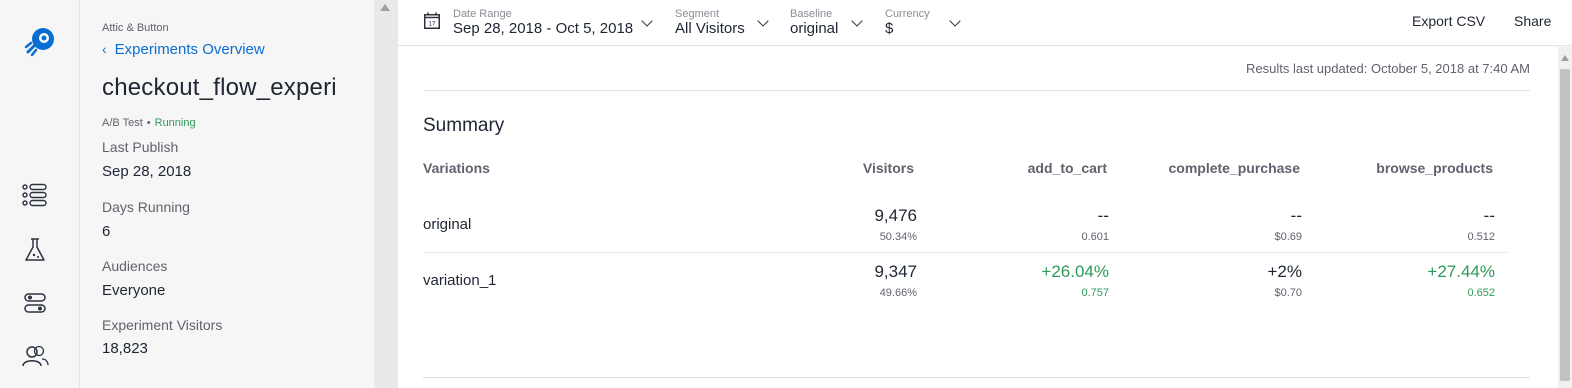 This screenshot has width=1572, height=388. I want to click on currency-label: Currency, so click(907, 14).